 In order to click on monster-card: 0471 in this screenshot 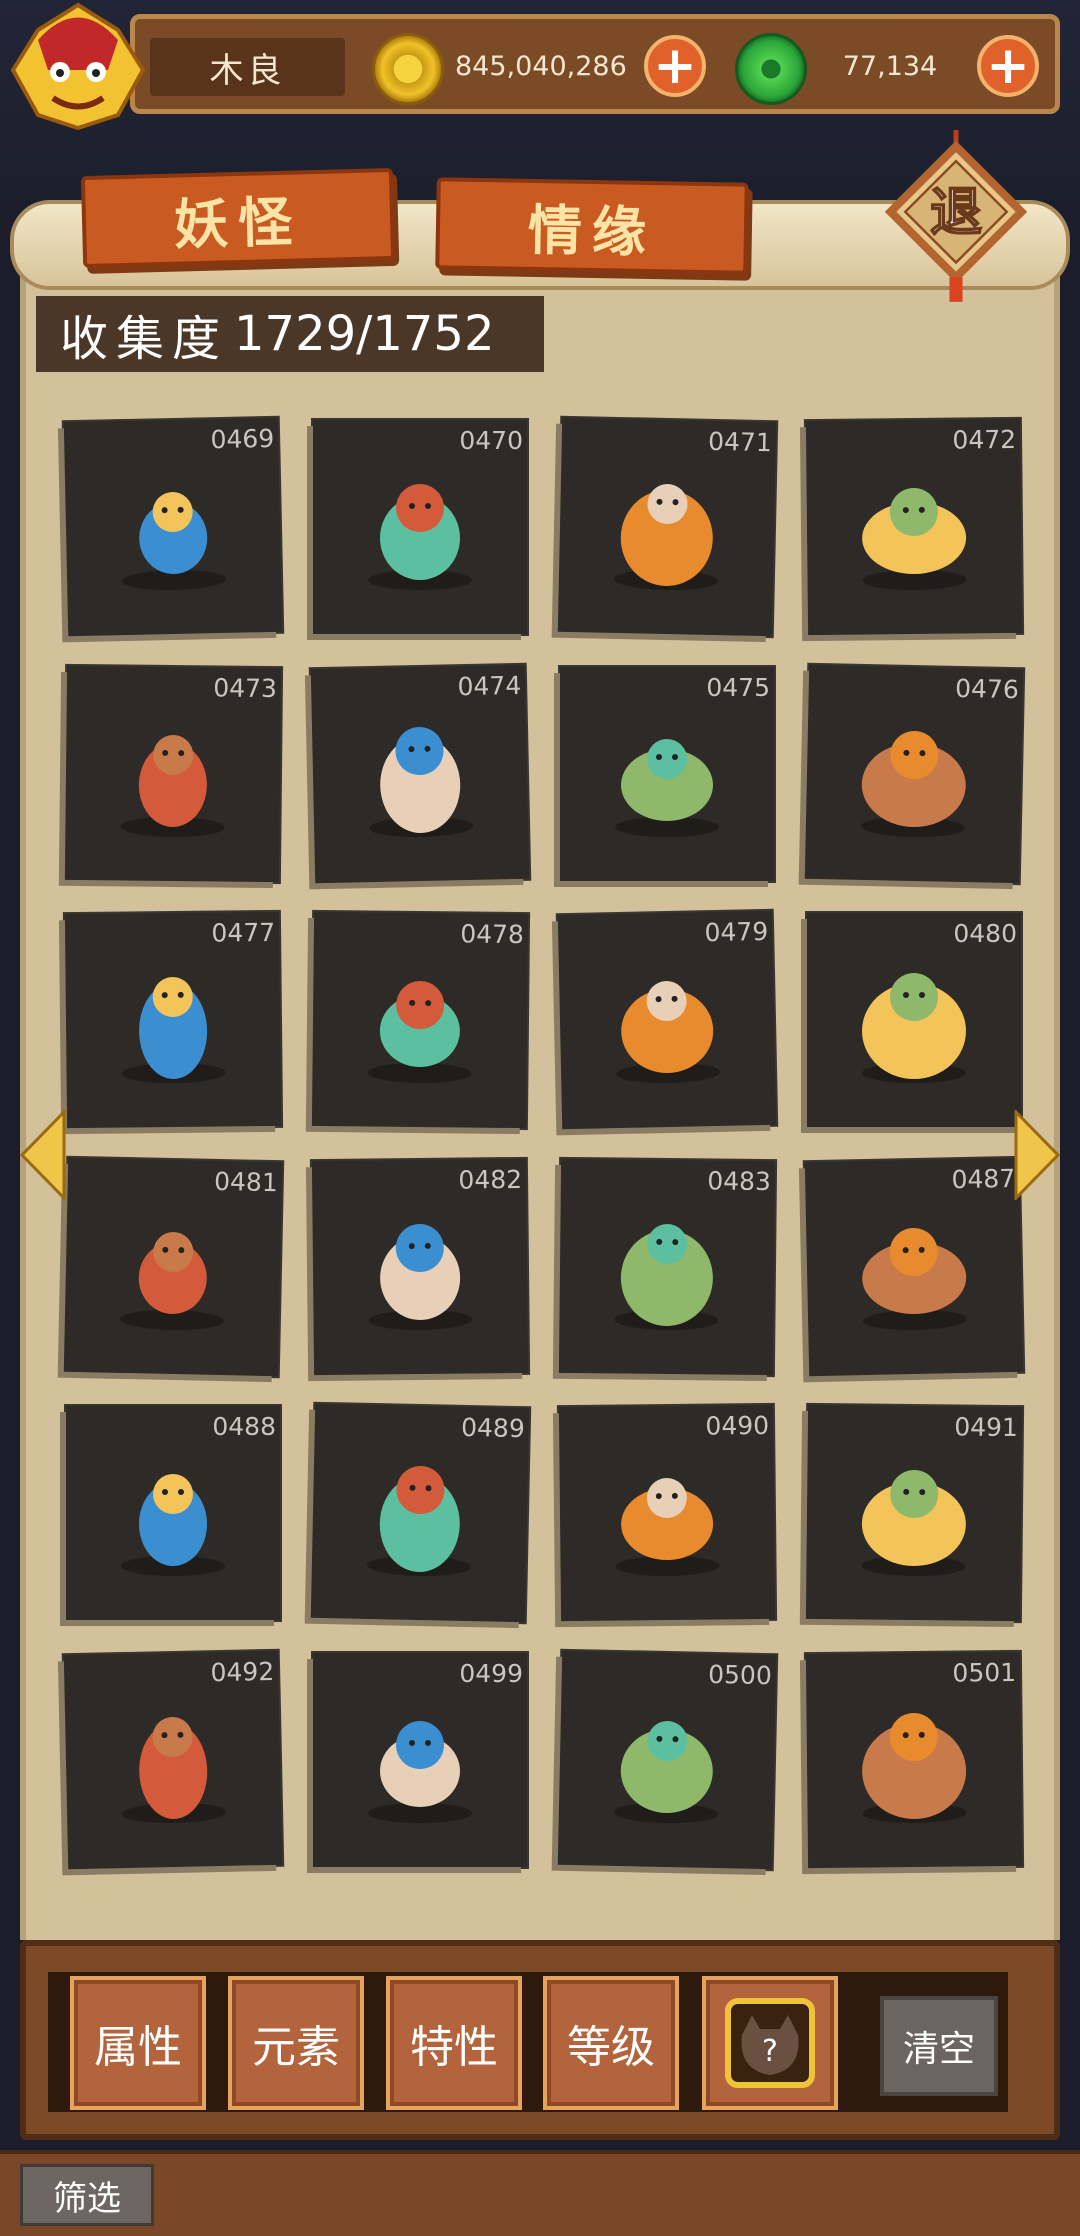, I will do `click(667, 527)`.